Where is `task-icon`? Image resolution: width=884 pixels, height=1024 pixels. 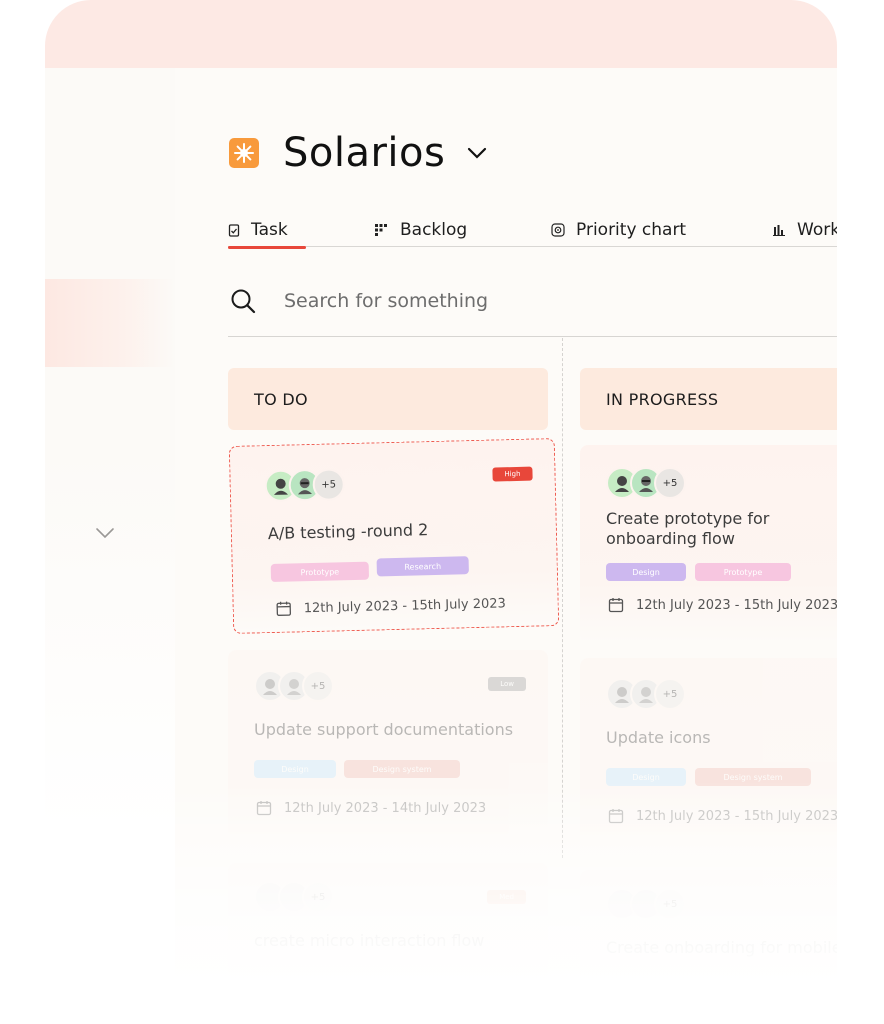
task-icon is located at coordinates (234, 230).